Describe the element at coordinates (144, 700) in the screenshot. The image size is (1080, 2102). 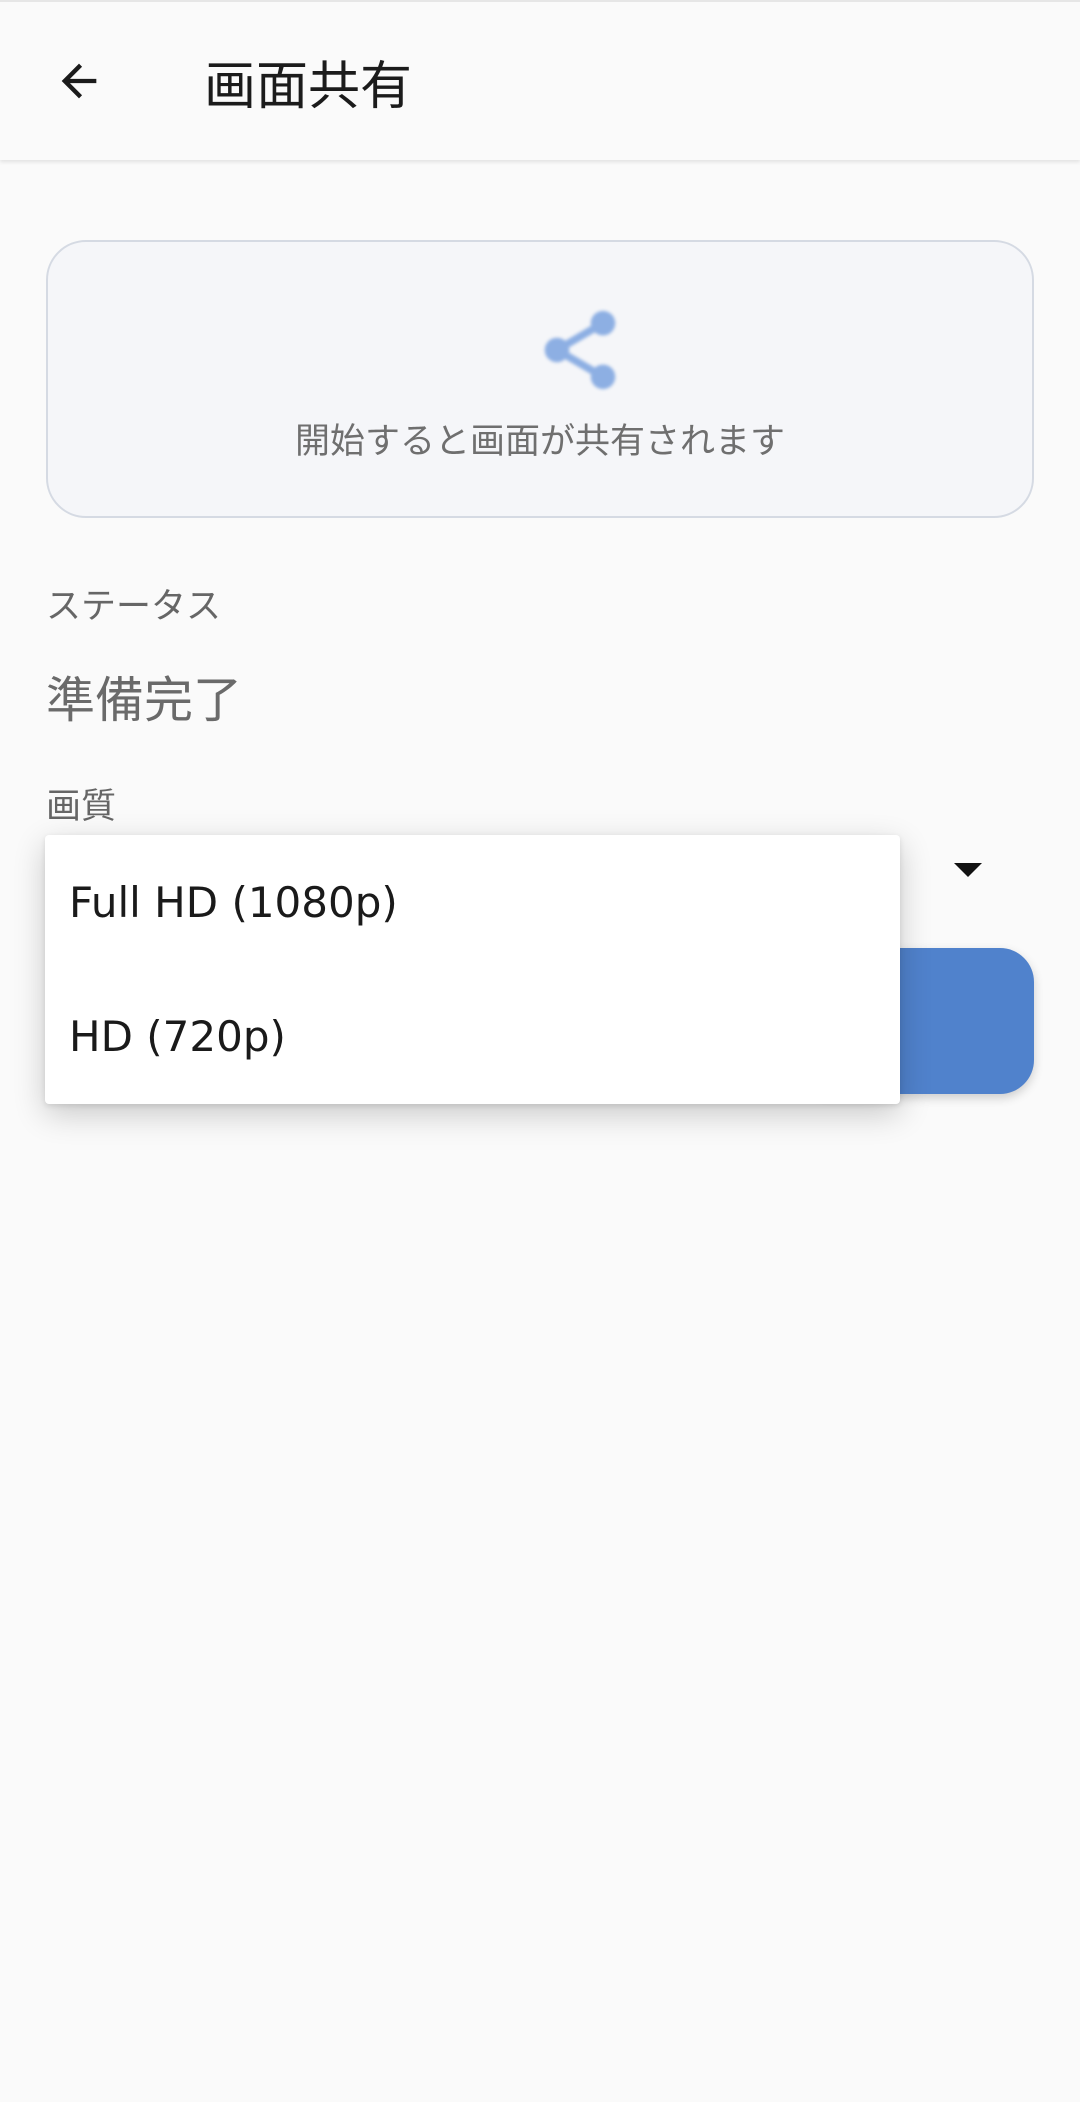
I see `status-value: 準備完了` at that location.